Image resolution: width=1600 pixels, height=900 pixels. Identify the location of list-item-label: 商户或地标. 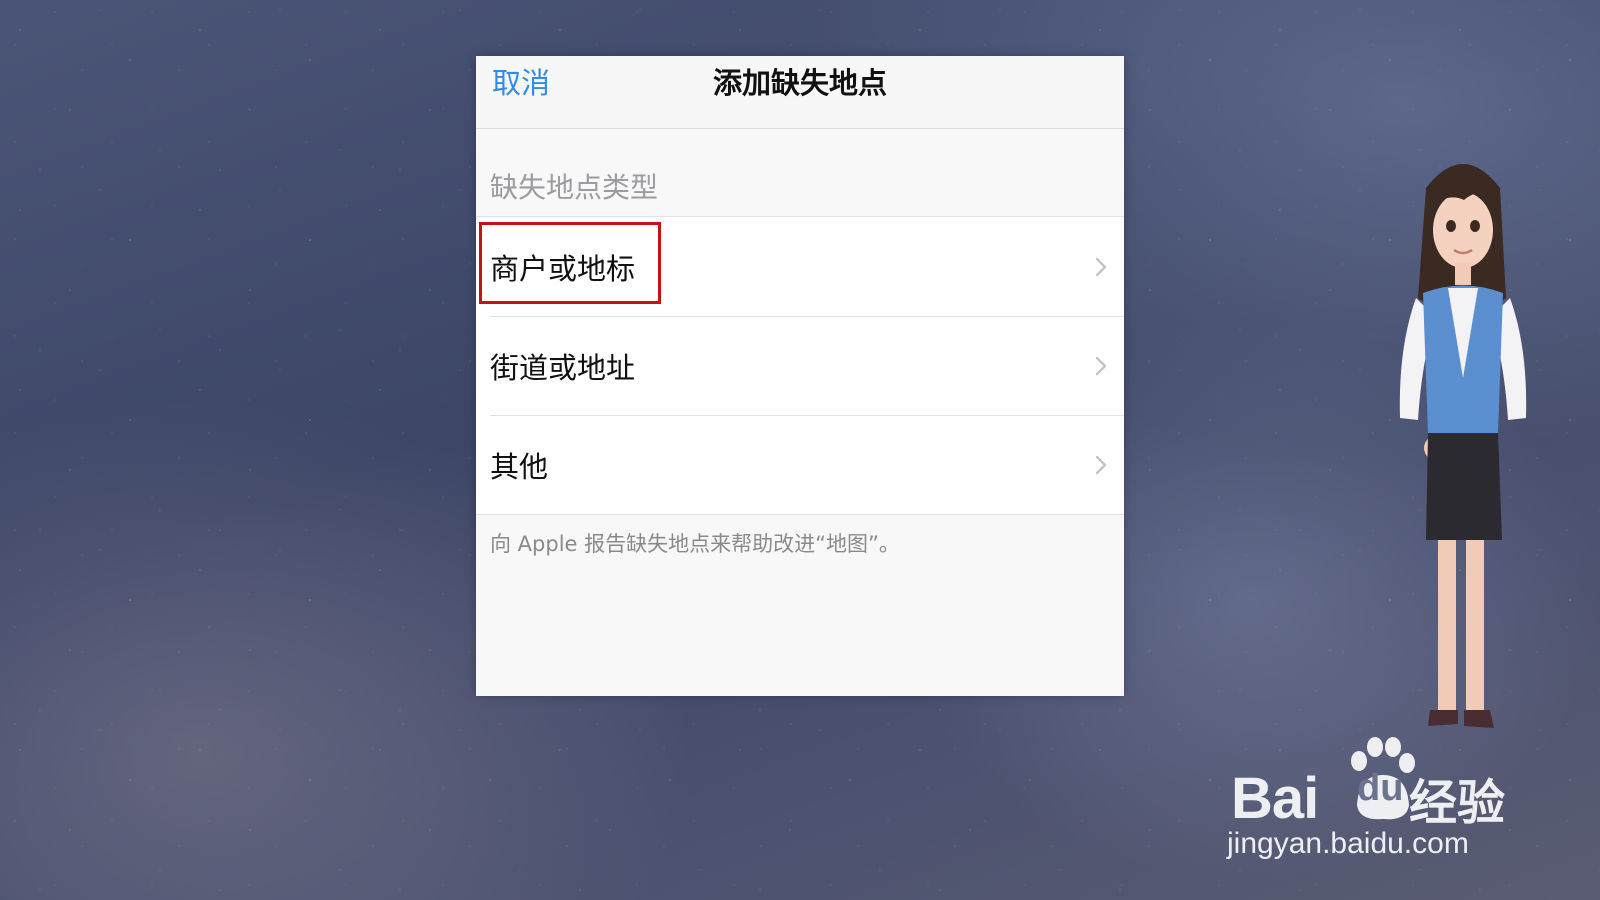
(563, 268).